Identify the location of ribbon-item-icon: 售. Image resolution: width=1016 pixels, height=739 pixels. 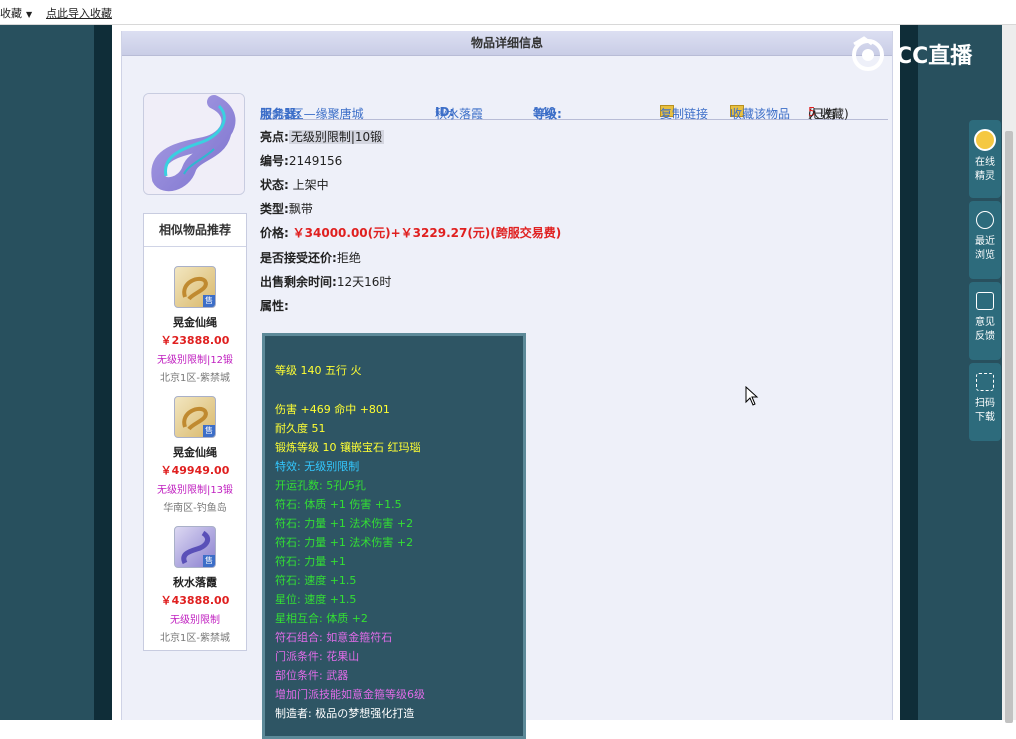
(195, 547).